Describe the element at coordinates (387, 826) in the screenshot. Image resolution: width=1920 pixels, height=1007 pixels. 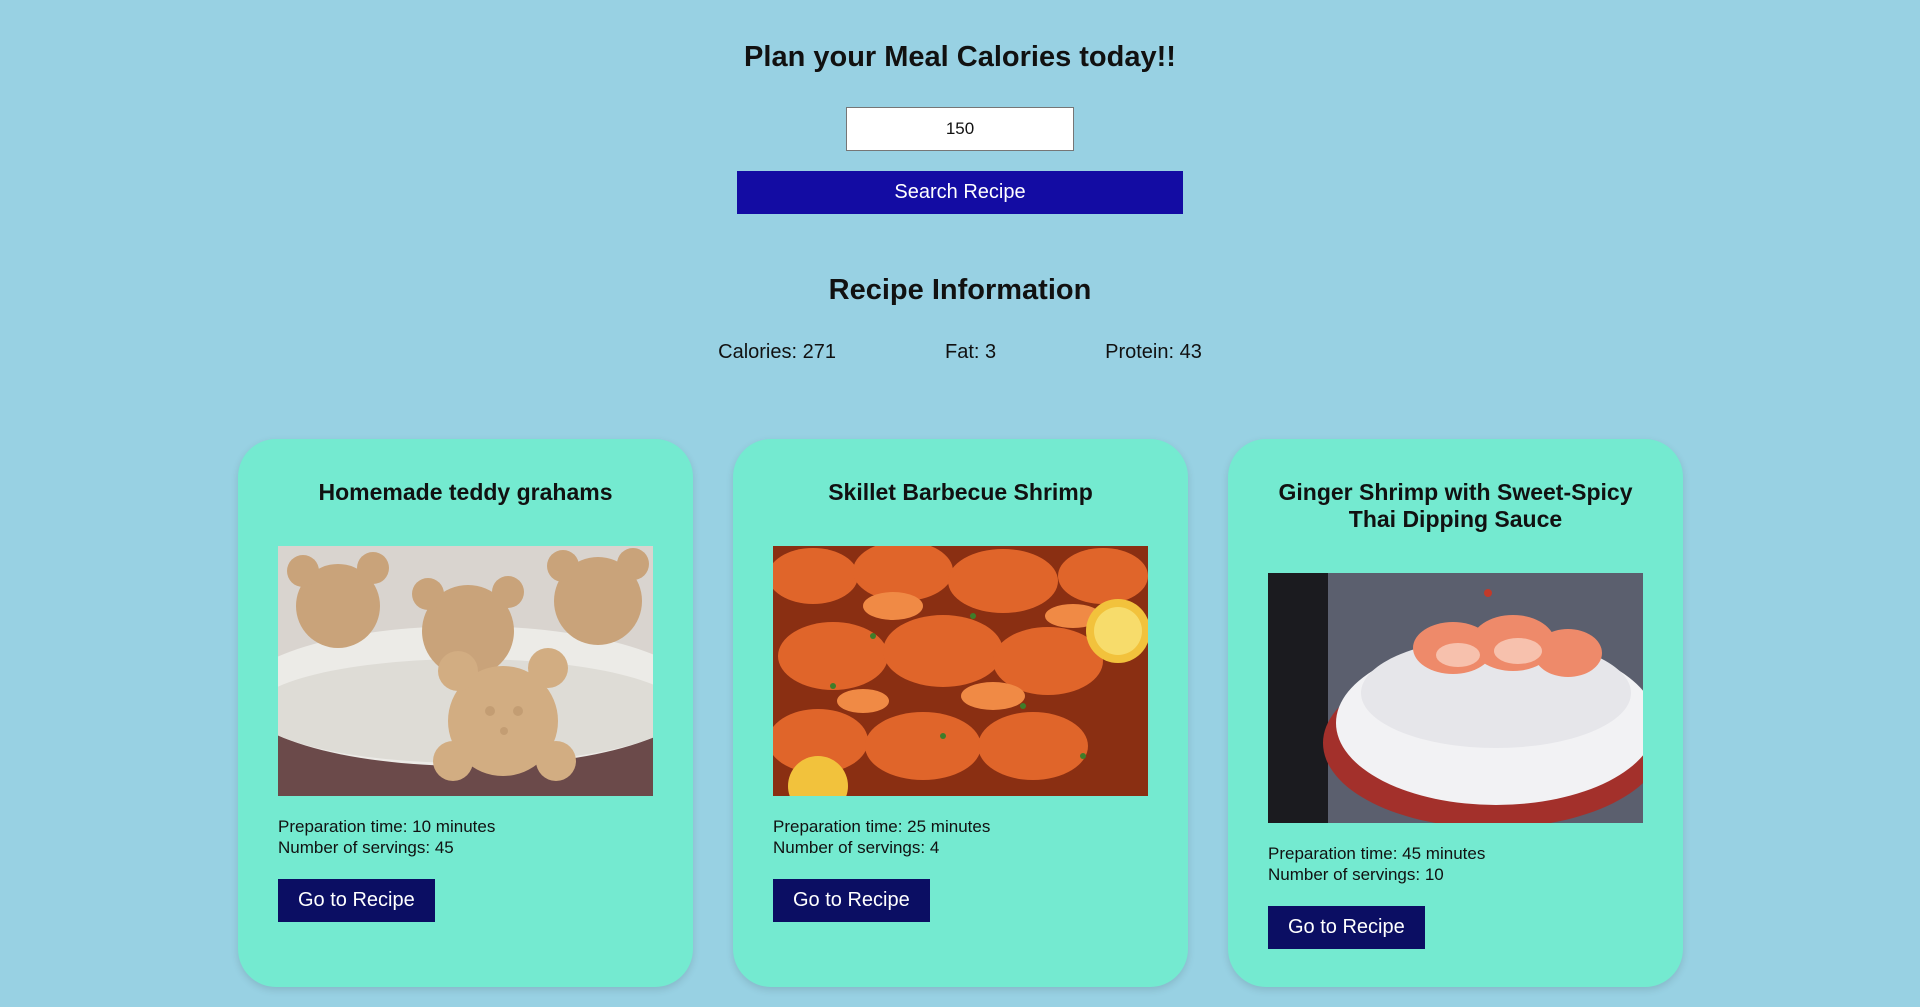
I see `preparation-time: Preparation time: 10 minutes` at that location.